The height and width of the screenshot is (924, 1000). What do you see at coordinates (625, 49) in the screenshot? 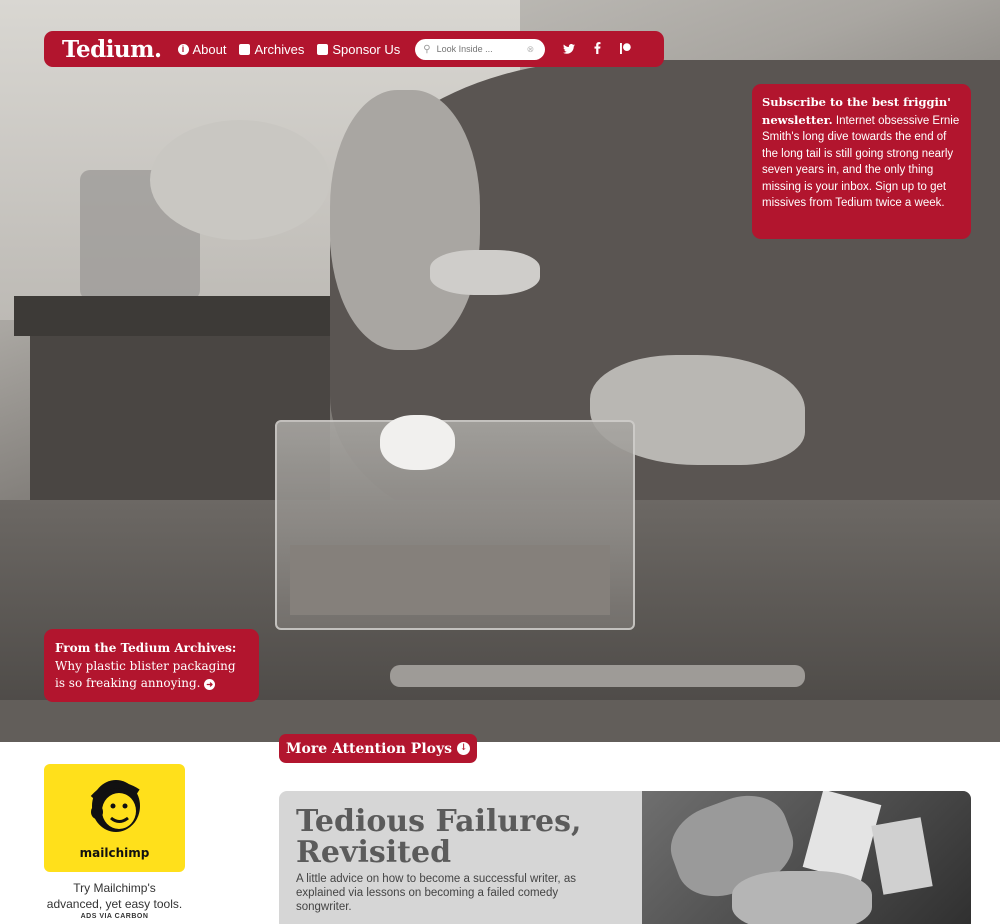
I see `patreon-icon` at bounding box center [625, 49].